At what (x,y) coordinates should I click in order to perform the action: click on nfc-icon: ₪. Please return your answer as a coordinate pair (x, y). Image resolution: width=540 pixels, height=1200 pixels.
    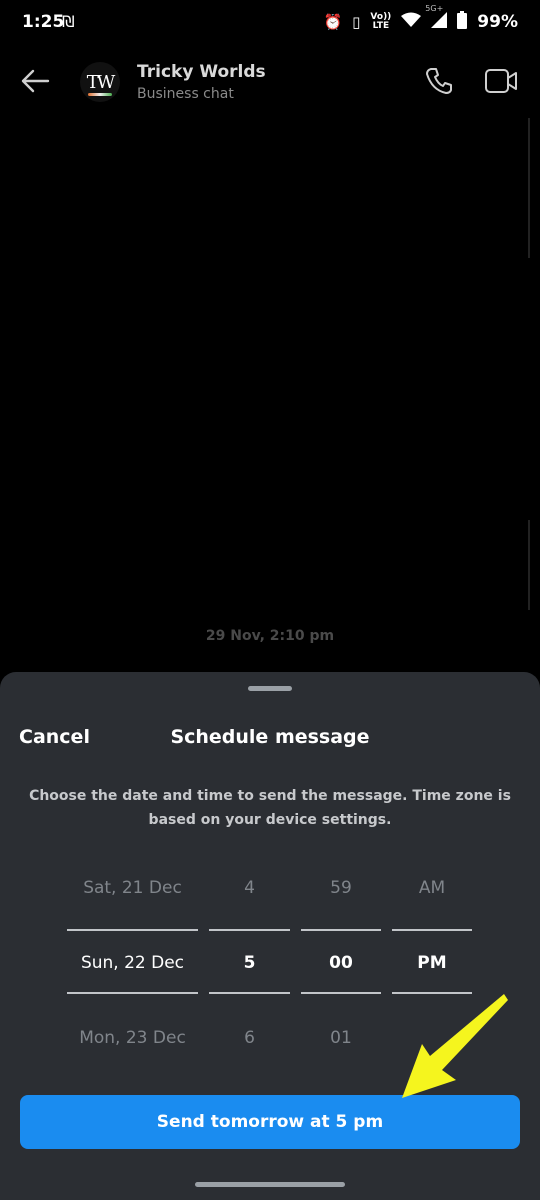
    Looking at the image, I should click on (68, 21).